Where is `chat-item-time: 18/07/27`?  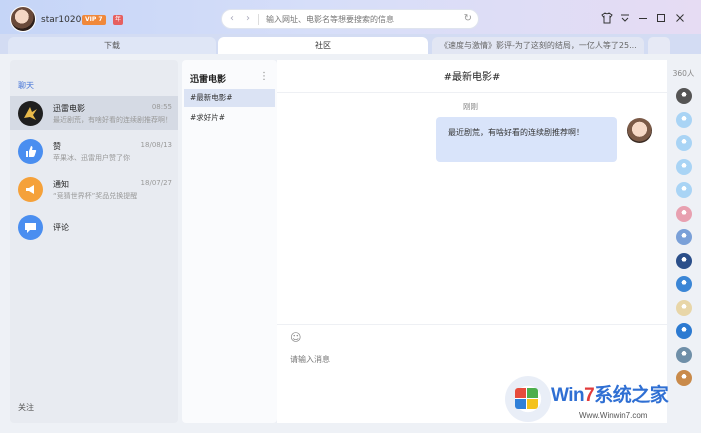
chat-item-time: 18/07/27 is located at coordinates (156, 183).